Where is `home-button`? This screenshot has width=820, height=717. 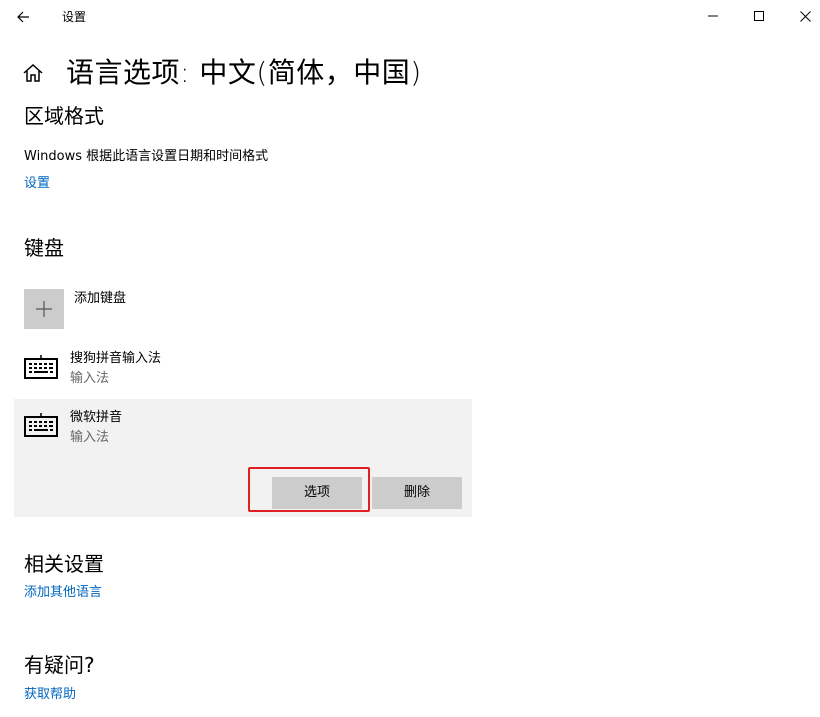 home-button is located at coordinates (34, 74).